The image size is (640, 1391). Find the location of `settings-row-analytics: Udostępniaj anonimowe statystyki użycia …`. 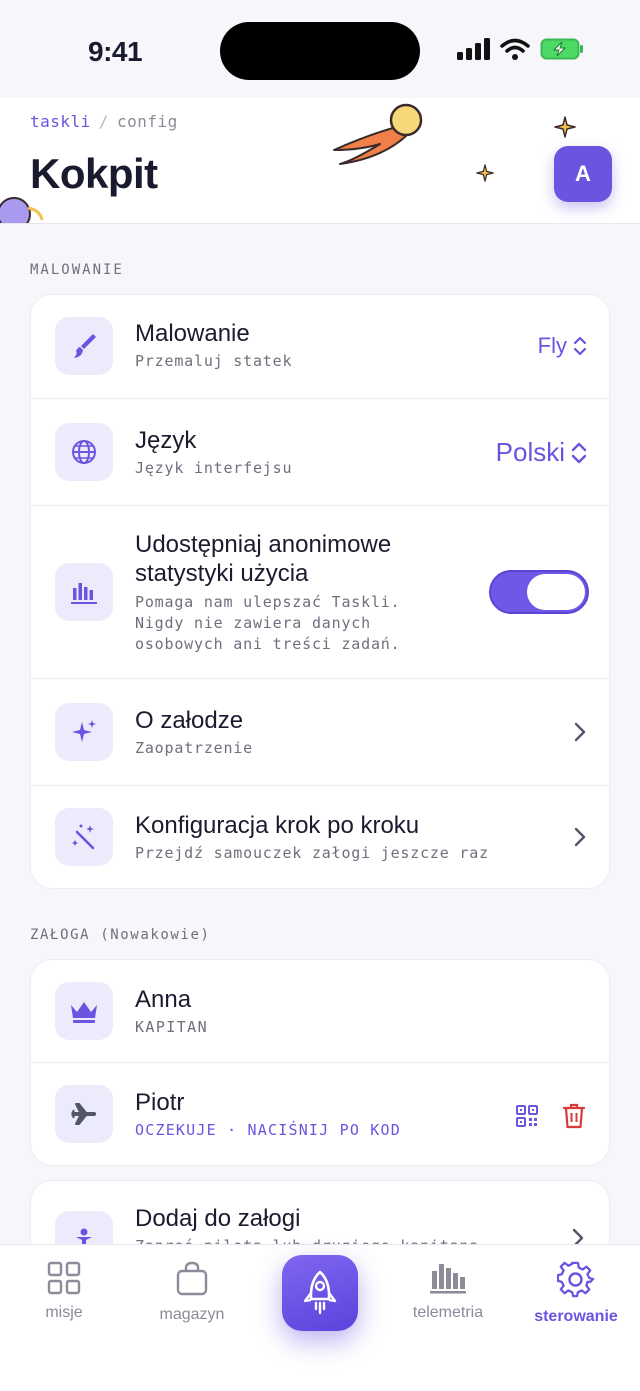

settings-row-analytics: Udostępniaj anonimowe statystyki użycia … is located at coordinates (320, 592).